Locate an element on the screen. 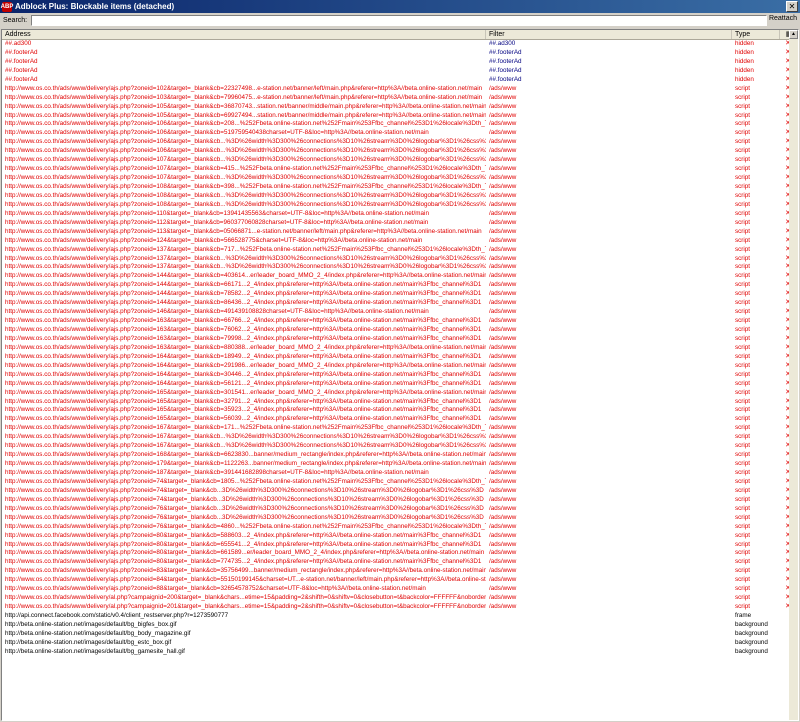 This screenshot has width=800, height=722. vertical-scrollbar: ▲ is located at coordinates (793, 375).